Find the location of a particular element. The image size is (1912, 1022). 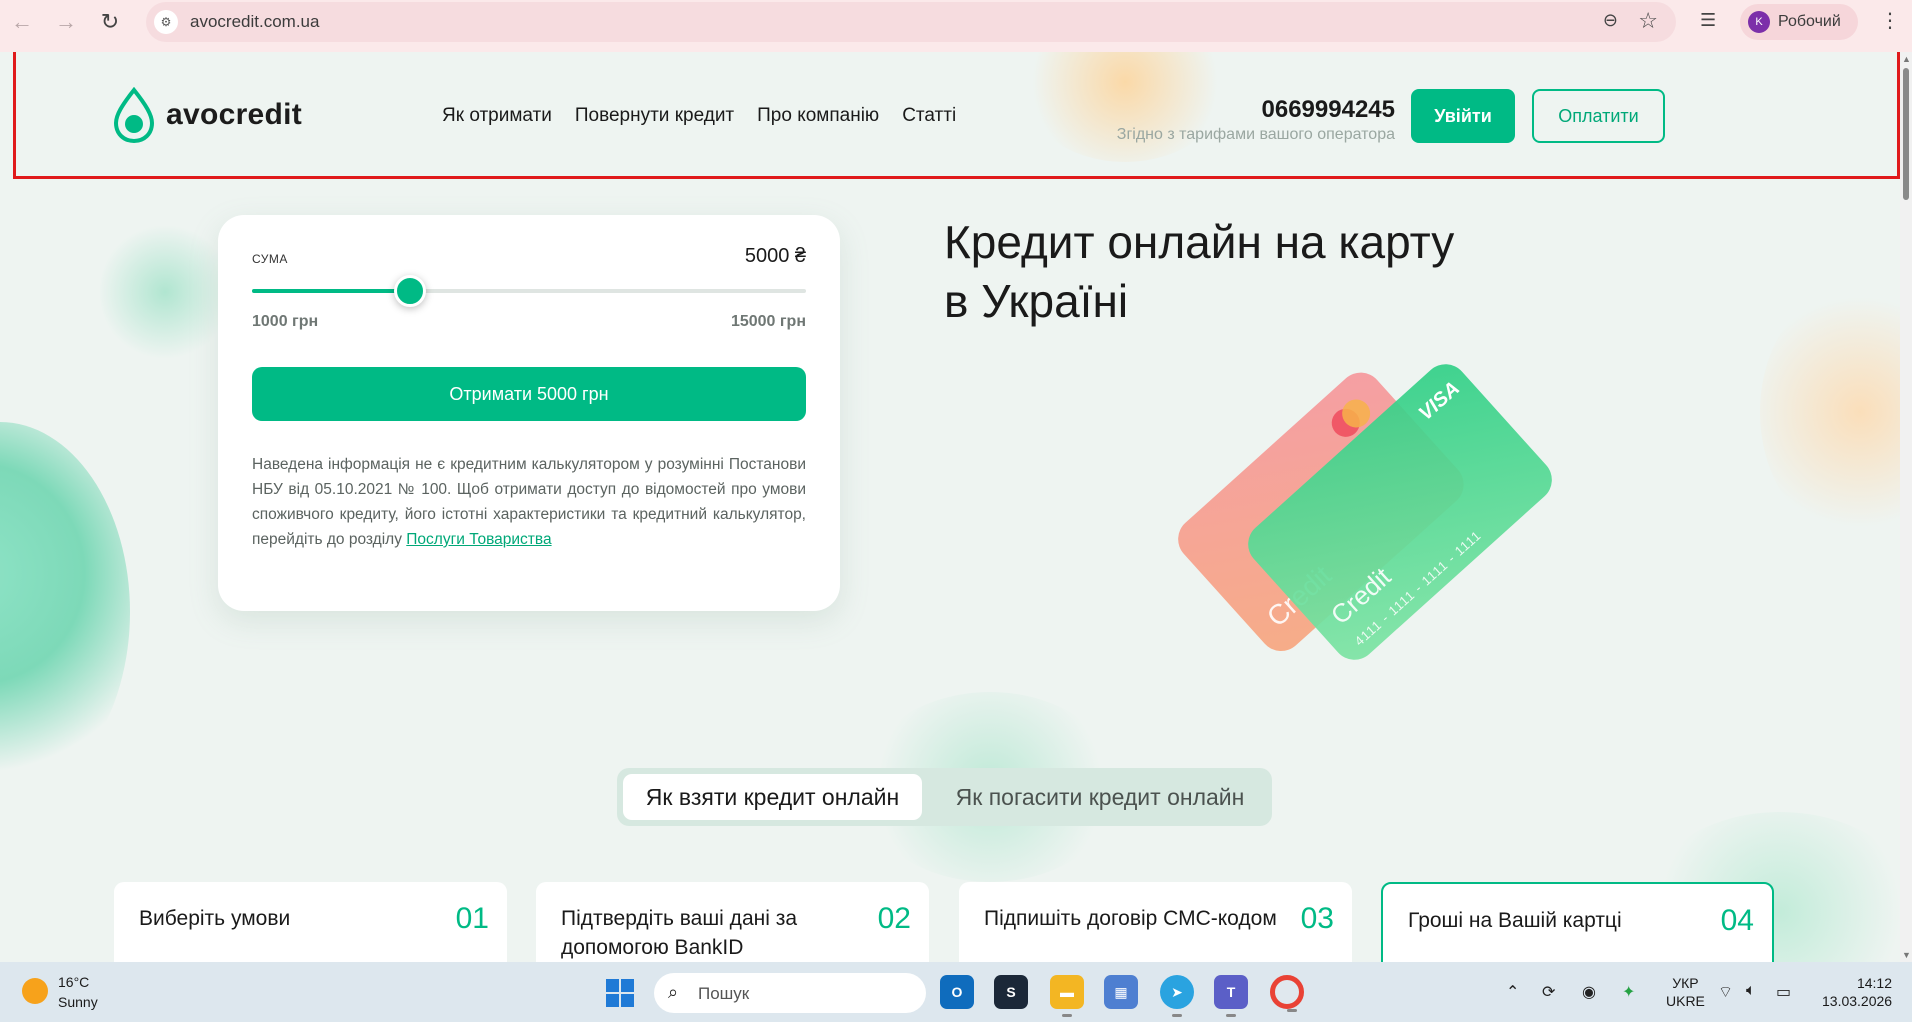

volume-icon: 🔈︎ is located at coordinates (1751, 991).